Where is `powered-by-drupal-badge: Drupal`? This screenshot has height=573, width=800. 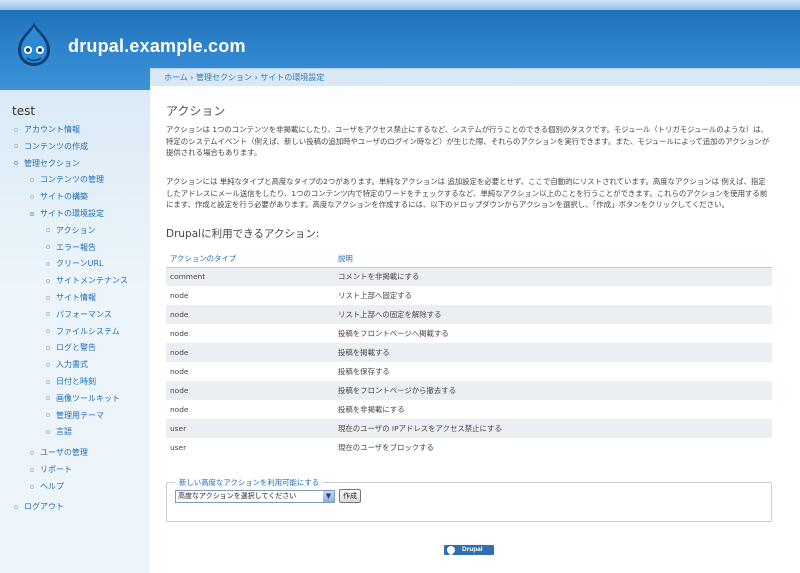
powered-by-drupal-badge: Drupal is located at coordinates (469, 550).